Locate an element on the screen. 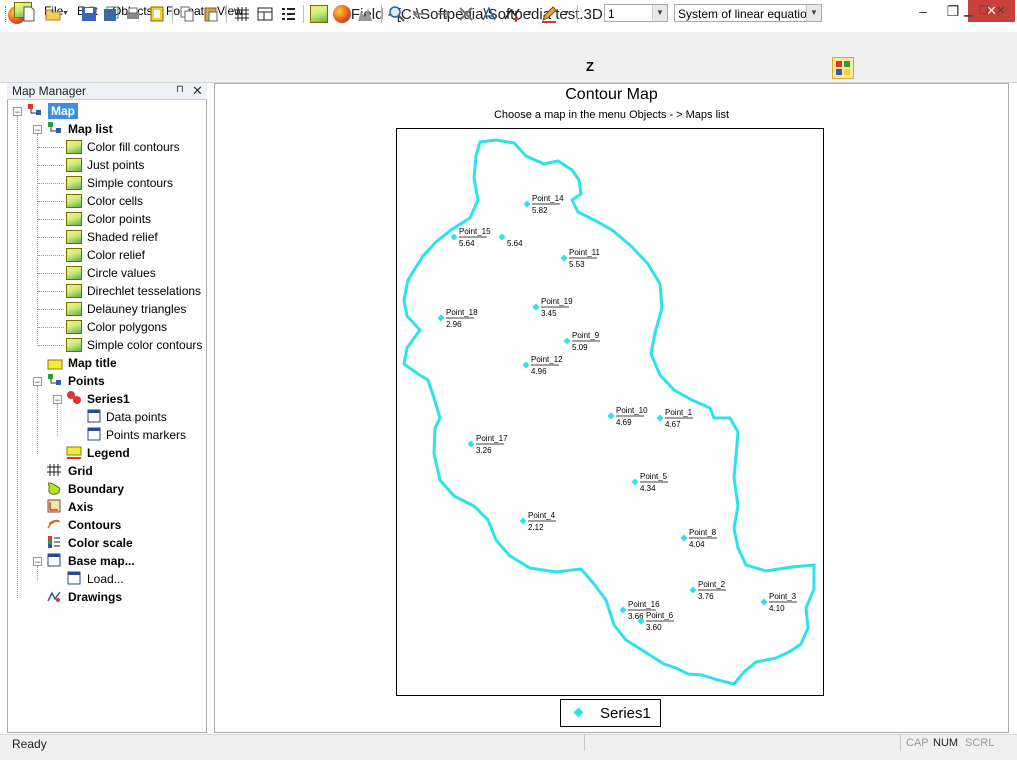 Image resolution: width=1017 pixels, height=760 pixels. point-value-label: 3.45 is located at coordinates (549, 313).